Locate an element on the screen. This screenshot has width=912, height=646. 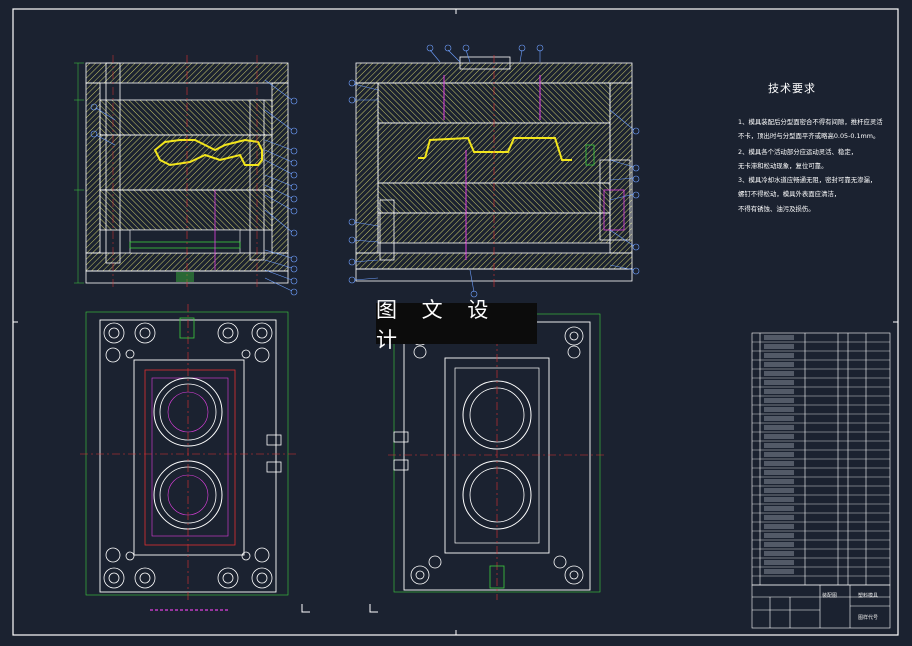
tech-req-line-7: 不得有锈蚀、油污及损伤。 is located at coordinates (776, 209).